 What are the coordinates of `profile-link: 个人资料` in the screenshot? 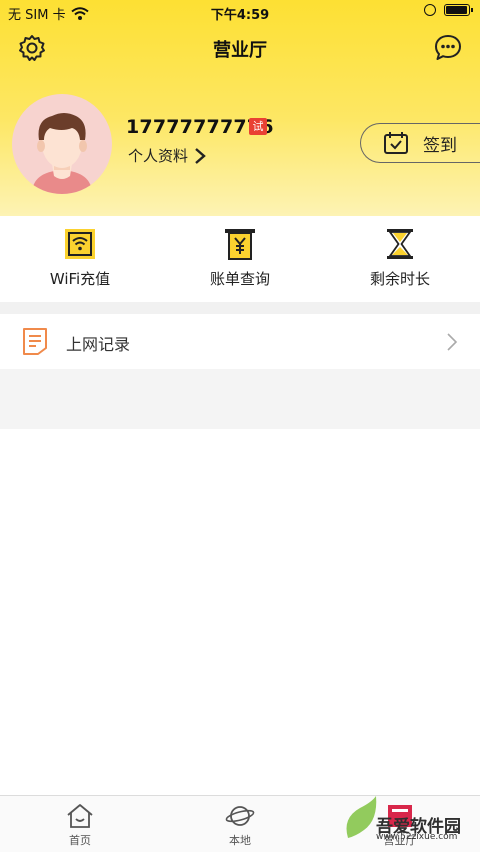 It's located at (167, 155).